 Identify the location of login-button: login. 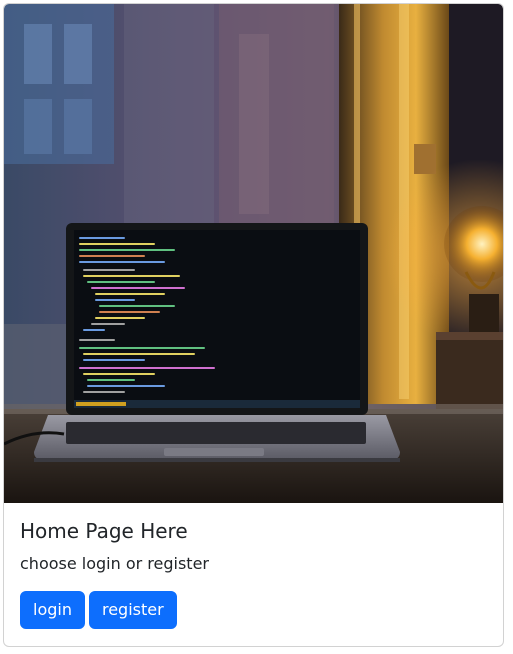
(52, 610).